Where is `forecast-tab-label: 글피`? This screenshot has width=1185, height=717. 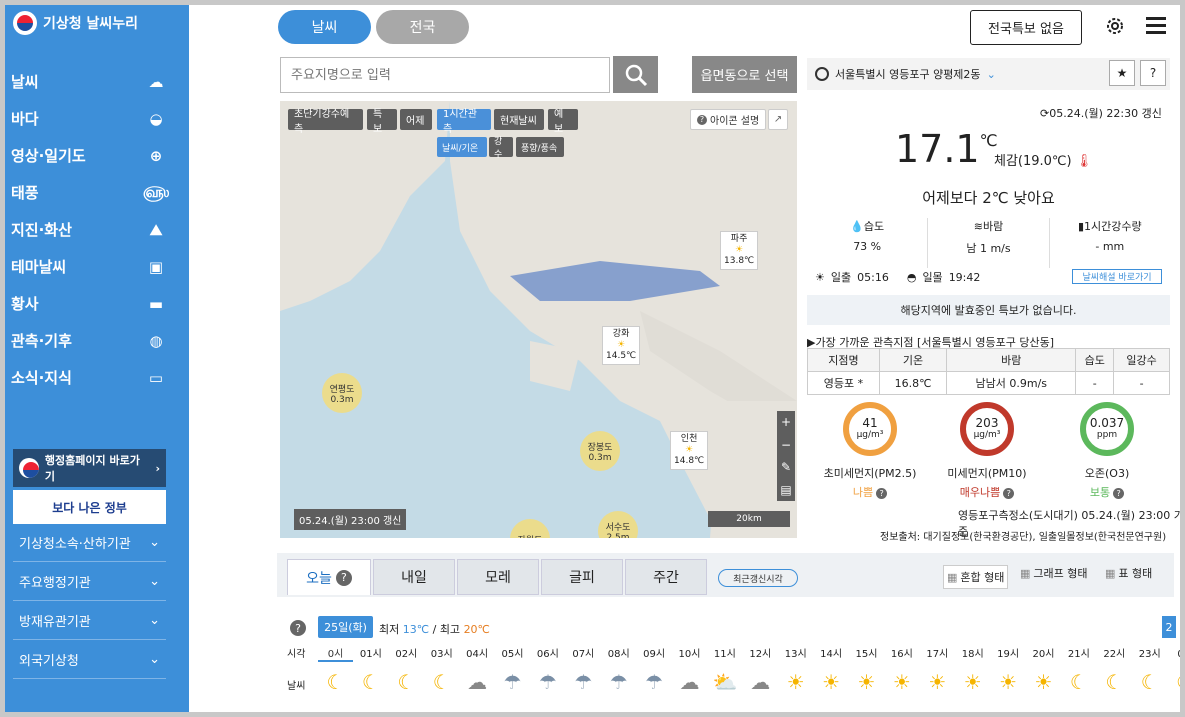 forecast-tab-label: 글피 is located at coordinates (582, 578).